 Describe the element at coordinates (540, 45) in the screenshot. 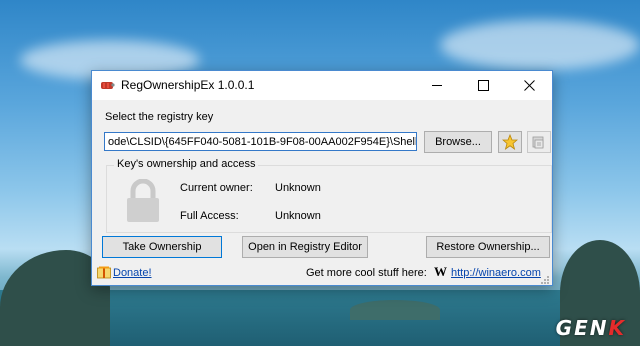

I see `cloud` at that location.